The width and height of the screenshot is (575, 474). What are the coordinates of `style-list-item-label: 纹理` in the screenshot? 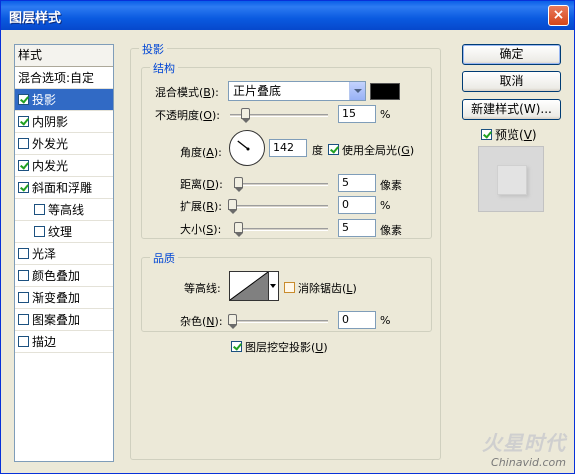 It's located at (60, 232).